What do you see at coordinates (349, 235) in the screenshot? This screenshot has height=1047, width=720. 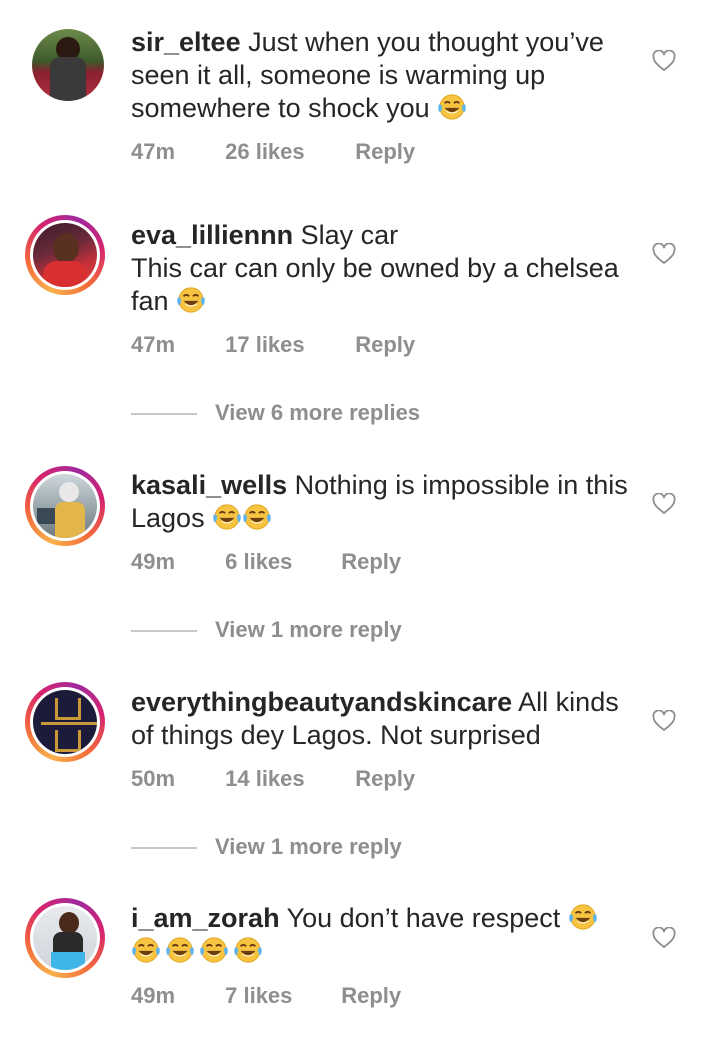 I see `comment-body: Slay car` at bounding box center [349, 235].